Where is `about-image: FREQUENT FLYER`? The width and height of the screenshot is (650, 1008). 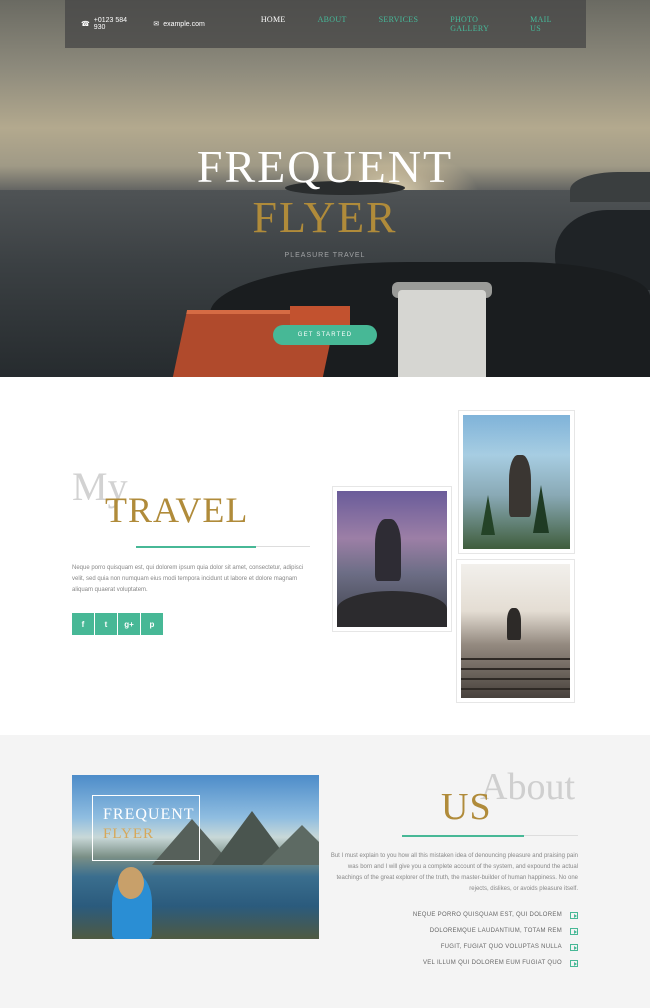 about-image: FREQUENT FLYER is located at coordinates (195, 857).